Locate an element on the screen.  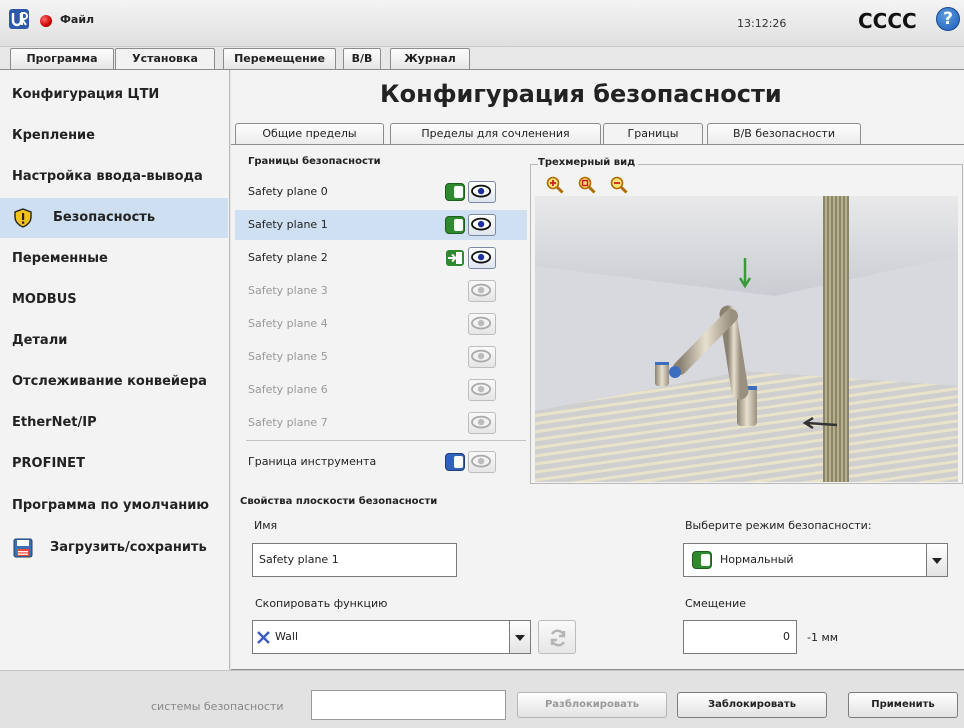
clock: 13:12:26 is located at coordinates (762, 23).